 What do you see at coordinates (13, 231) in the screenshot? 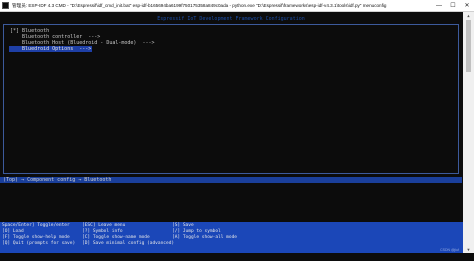
I see `help-load: [O] Load` at bounding box center [13, 231].